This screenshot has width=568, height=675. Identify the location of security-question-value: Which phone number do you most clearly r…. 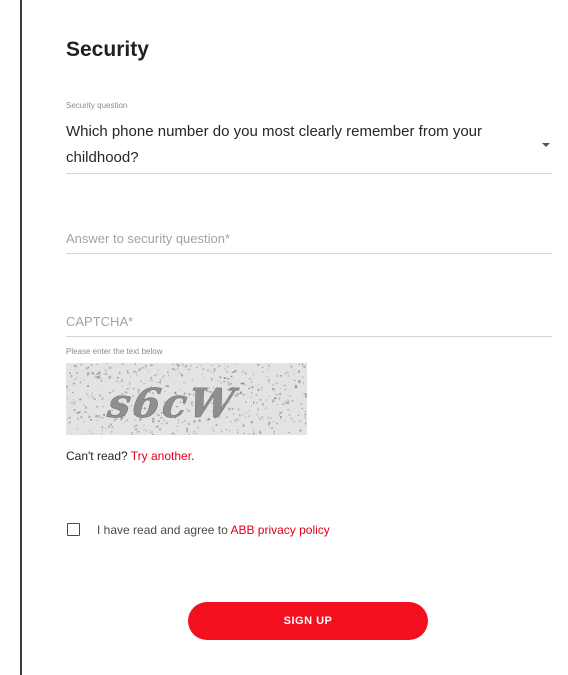
(274, 144).